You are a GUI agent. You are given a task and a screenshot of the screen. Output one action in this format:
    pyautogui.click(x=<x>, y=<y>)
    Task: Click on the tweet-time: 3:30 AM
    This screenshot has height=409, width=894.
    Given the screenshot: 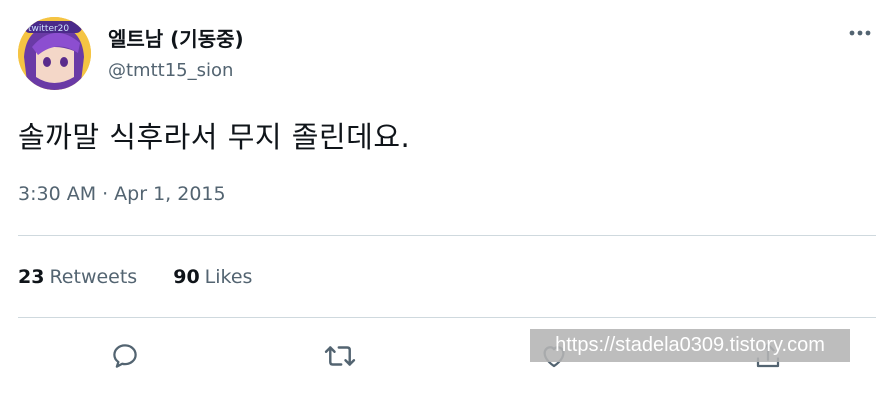 What is the action you would take?
    pyautogui.click(x=57, y=194)
    